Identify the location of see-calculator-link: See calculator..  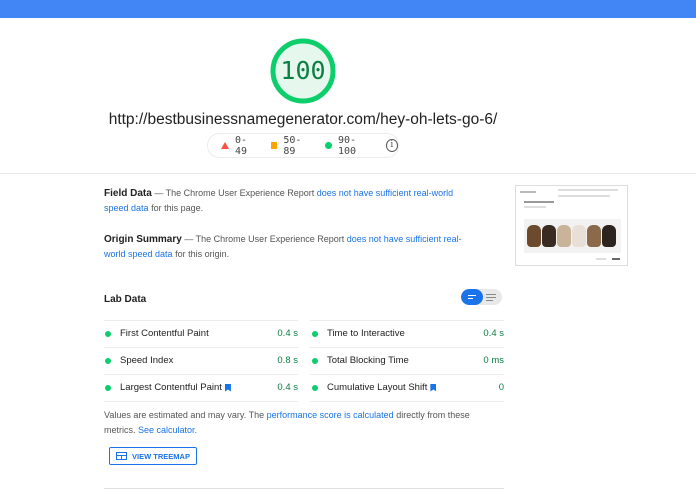
(167, 430).